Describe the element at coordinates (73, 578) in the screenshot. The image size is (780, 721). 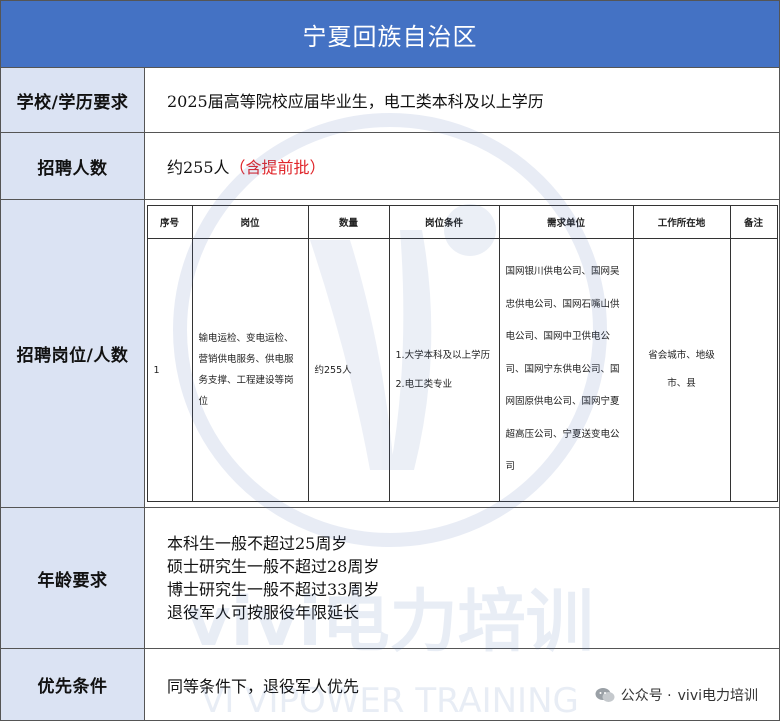
I see `age-label: 年龄要求` at that location.